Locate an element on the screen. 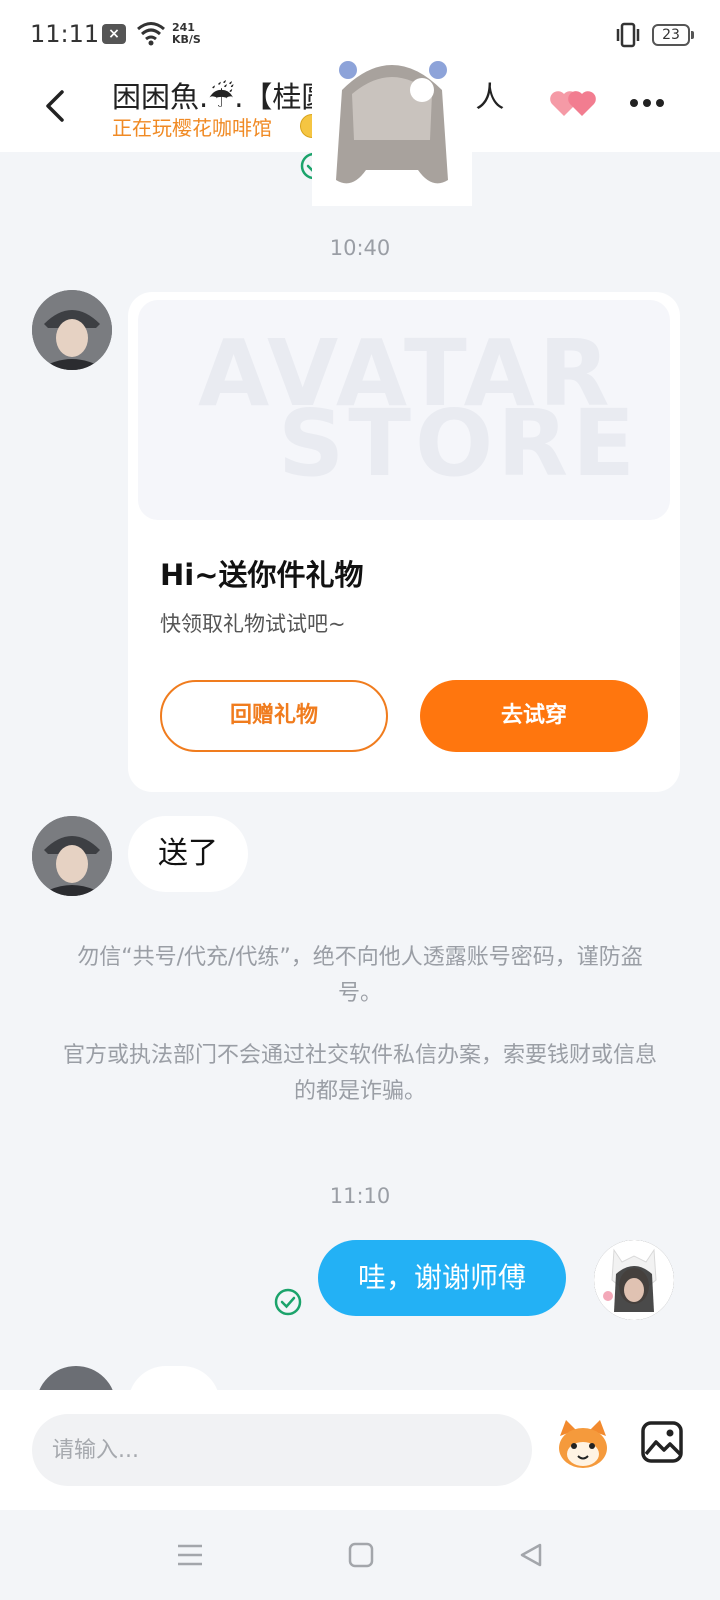 This screenshot has height=1600, width=720. return-gift-button: 回赠礼物 is located at coordinates (274, 716).